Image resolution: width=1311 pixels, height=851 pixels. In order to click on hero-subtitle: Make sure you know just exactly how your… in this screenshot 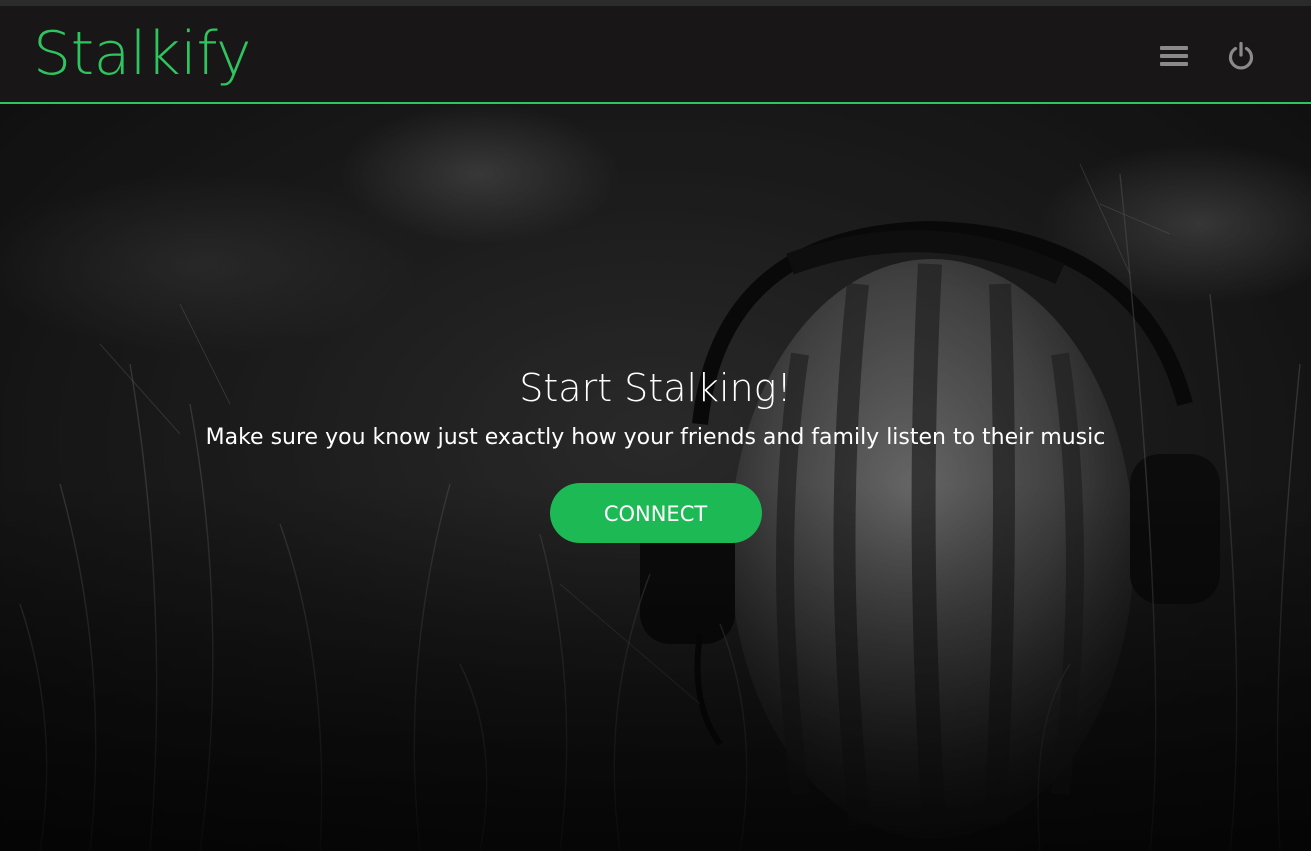, I will do `click(655, 437)`.